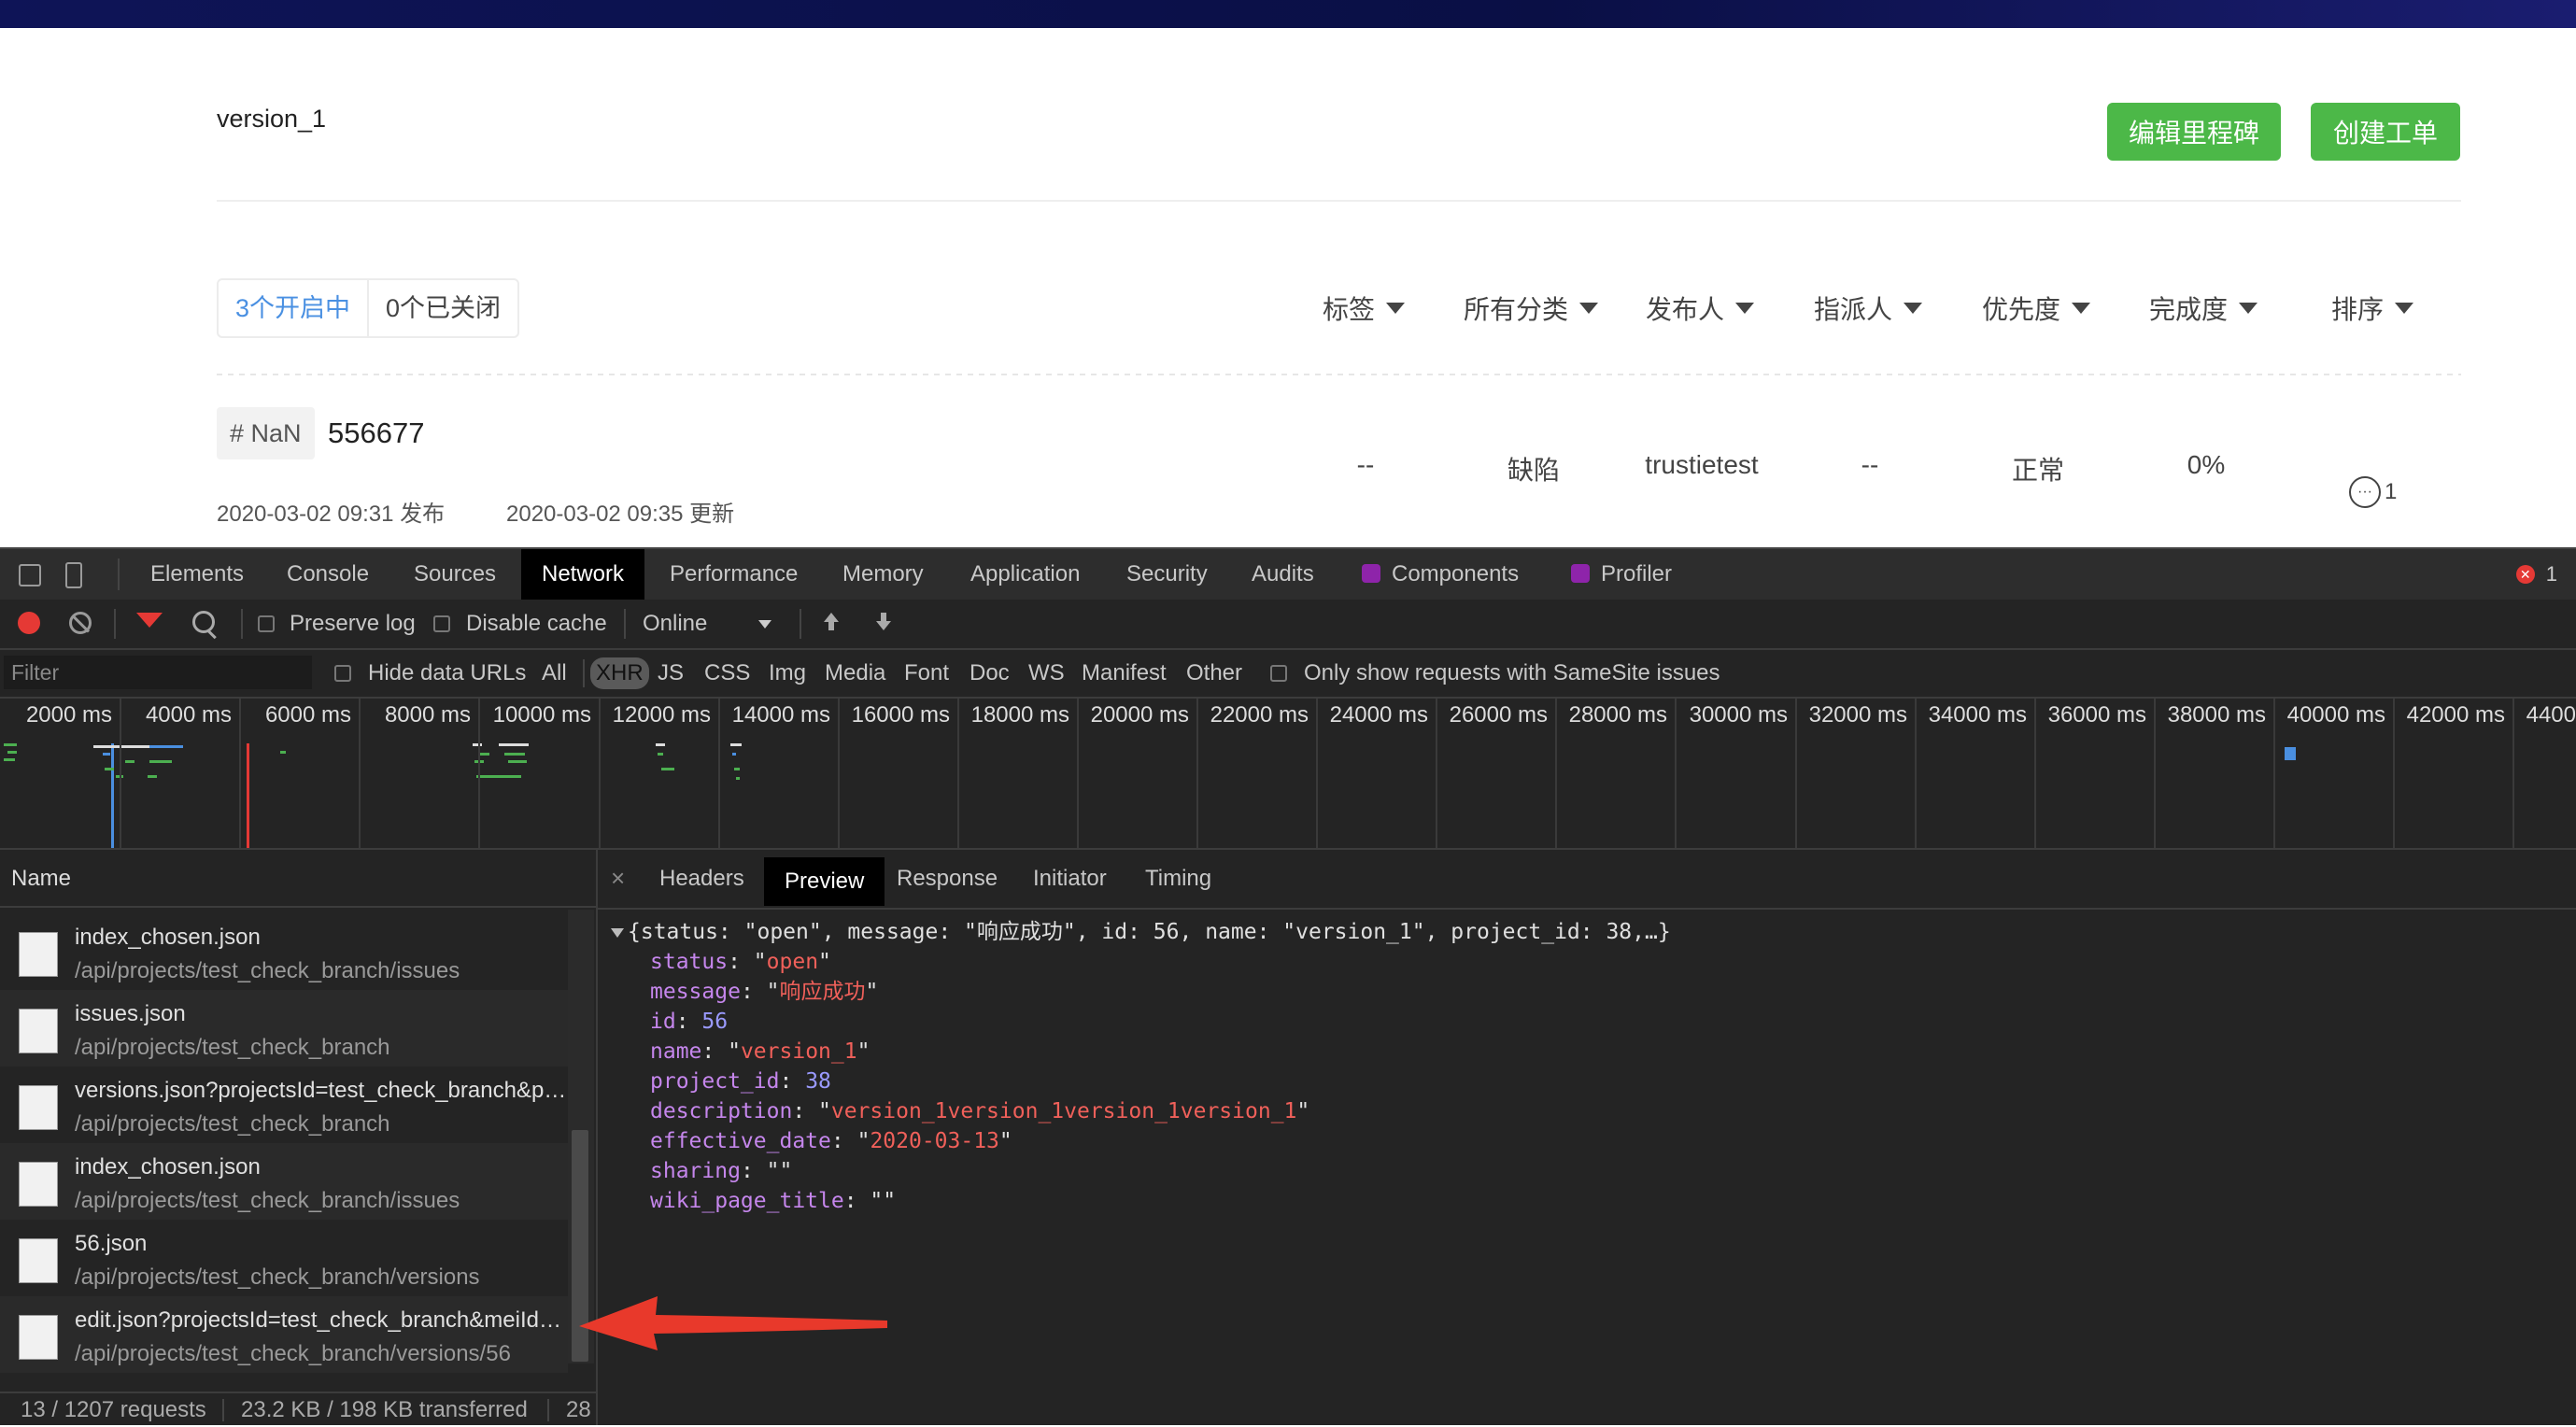  I want to click on expand-triangle-icon, so click(617, 933).